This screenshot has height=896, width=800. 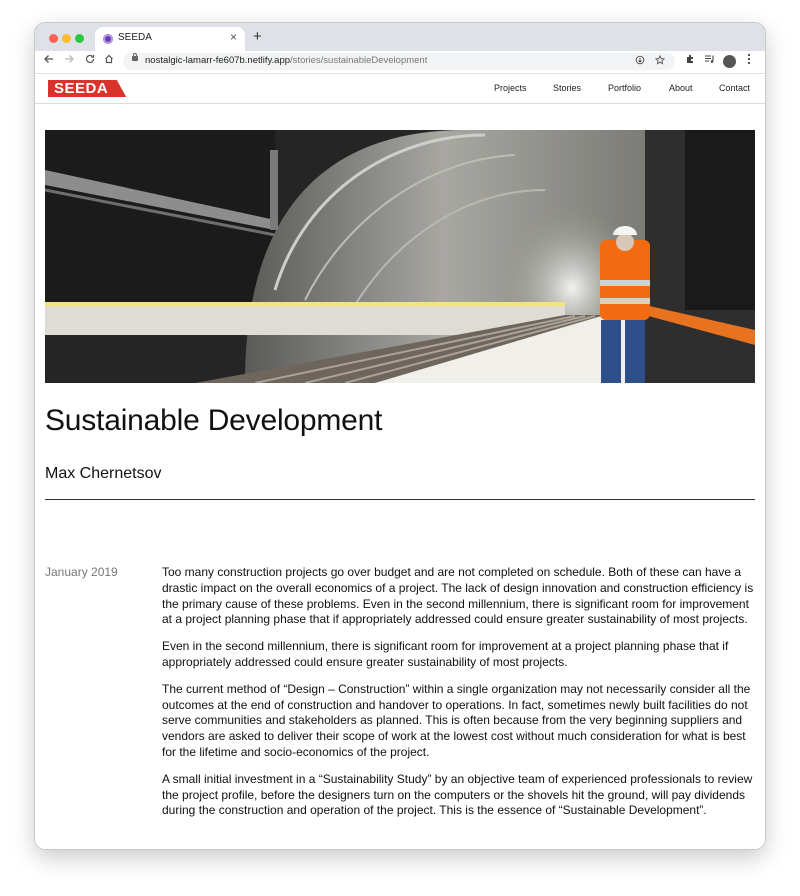 I want to click on tab-strip: SEEDA × +, so click(x=400, y=37).